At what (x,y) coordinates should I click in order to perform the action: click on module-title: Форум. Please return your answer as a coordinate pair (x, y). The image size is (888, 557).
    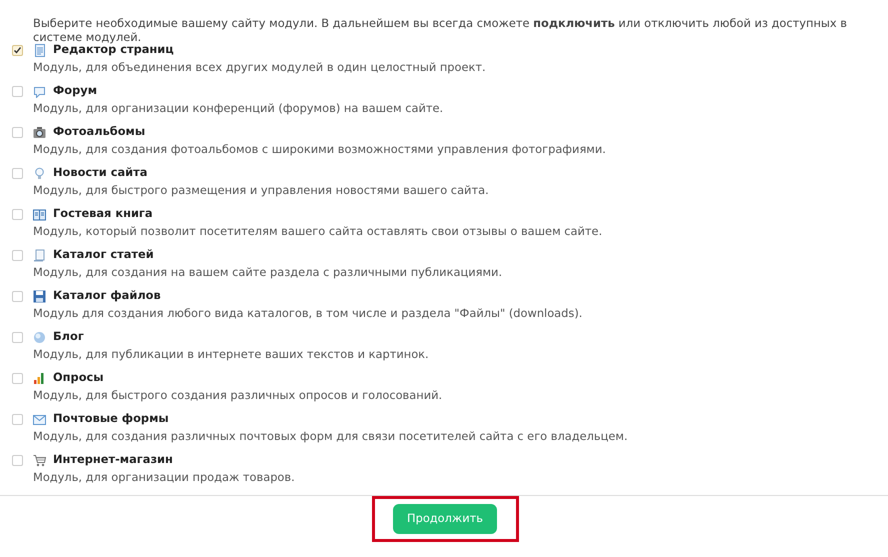
    Looking at the image, I should click on (75, 91).